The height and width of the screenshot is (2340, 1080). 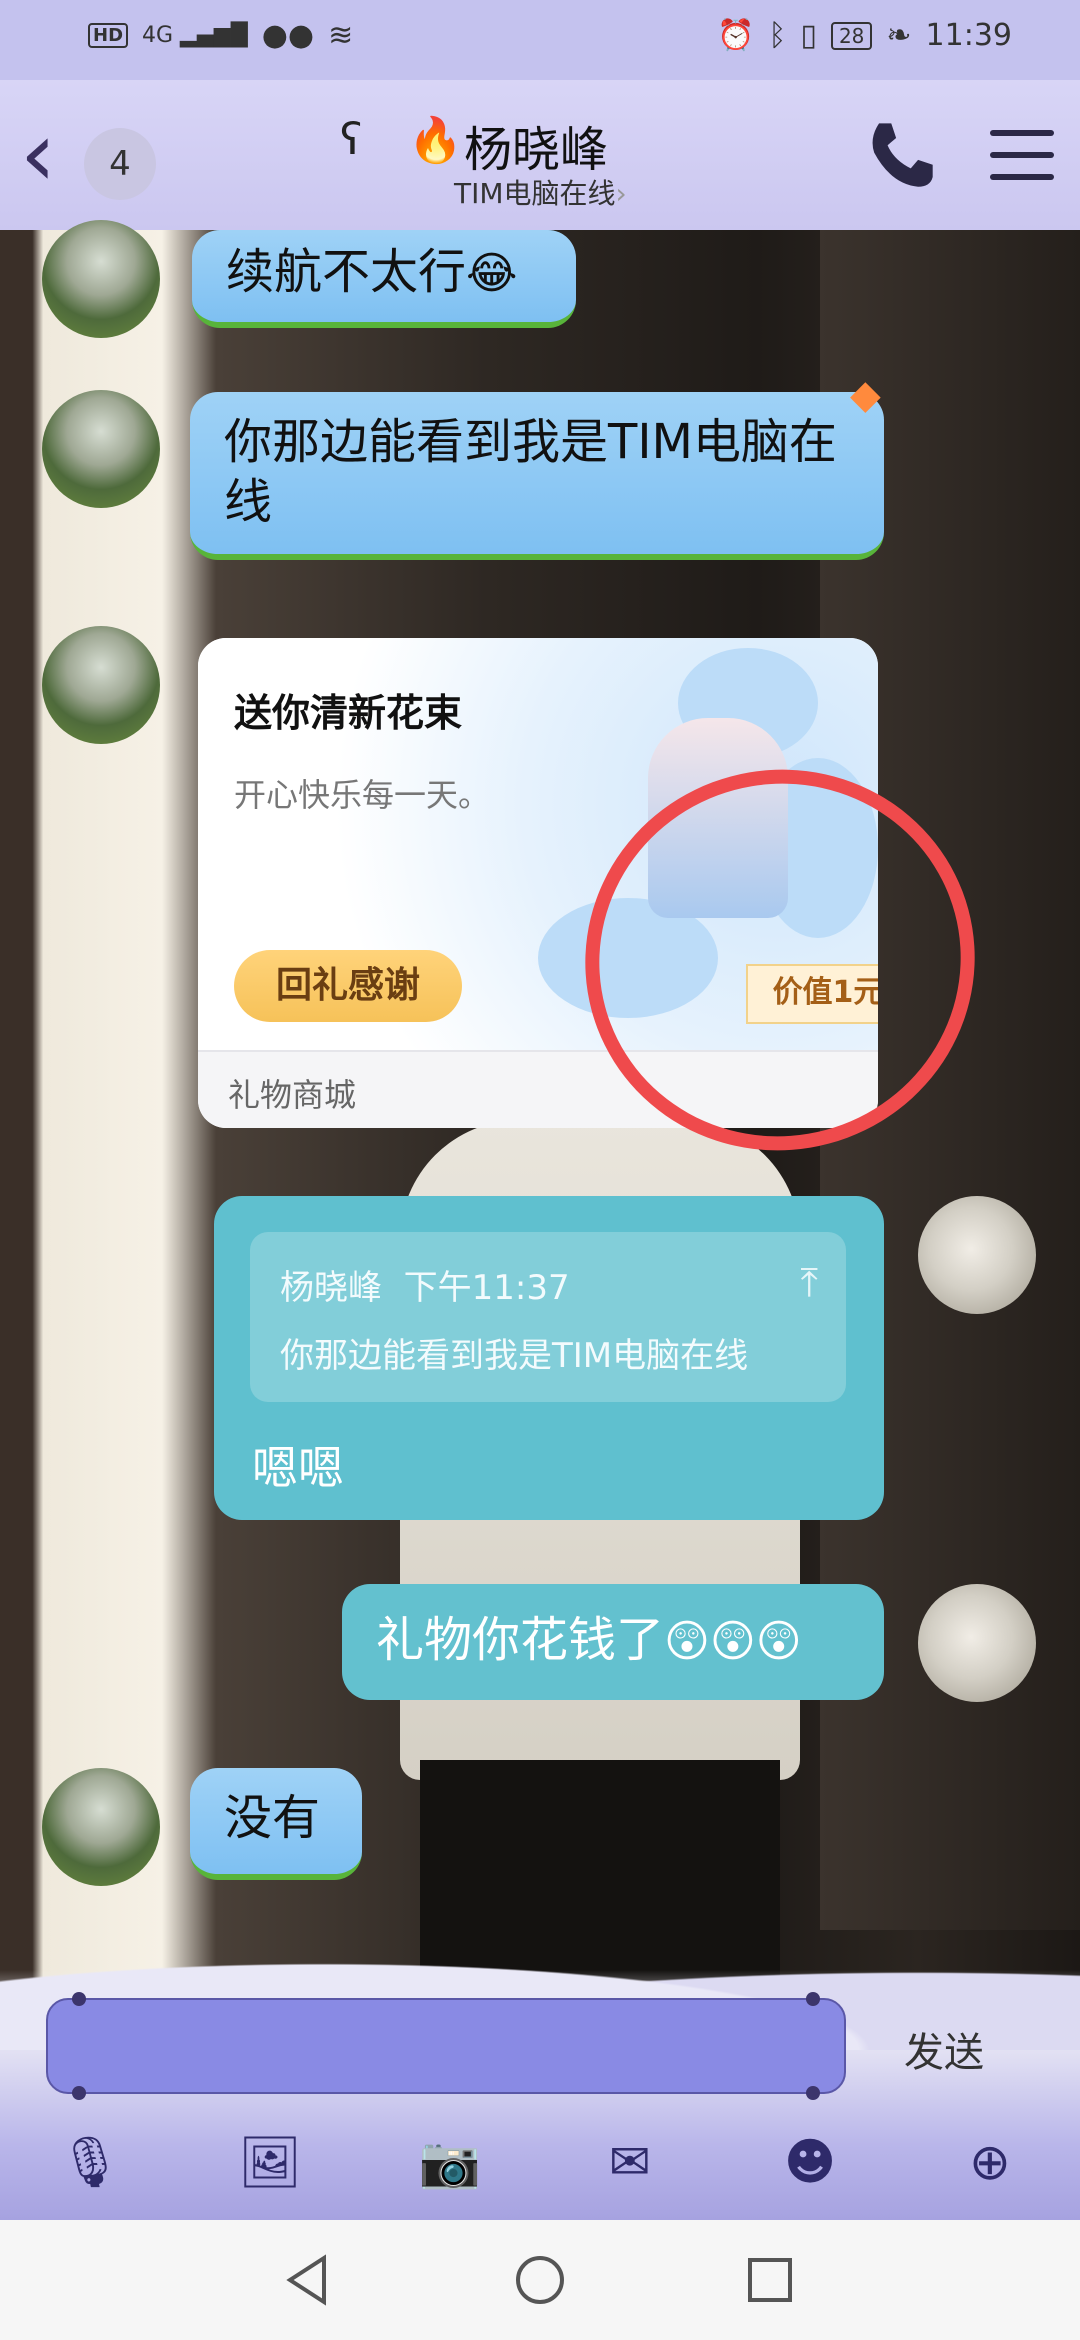 I want to click on message-bubble: 礼物你花钱了😲😲😲, so click(x=613, y=1642).